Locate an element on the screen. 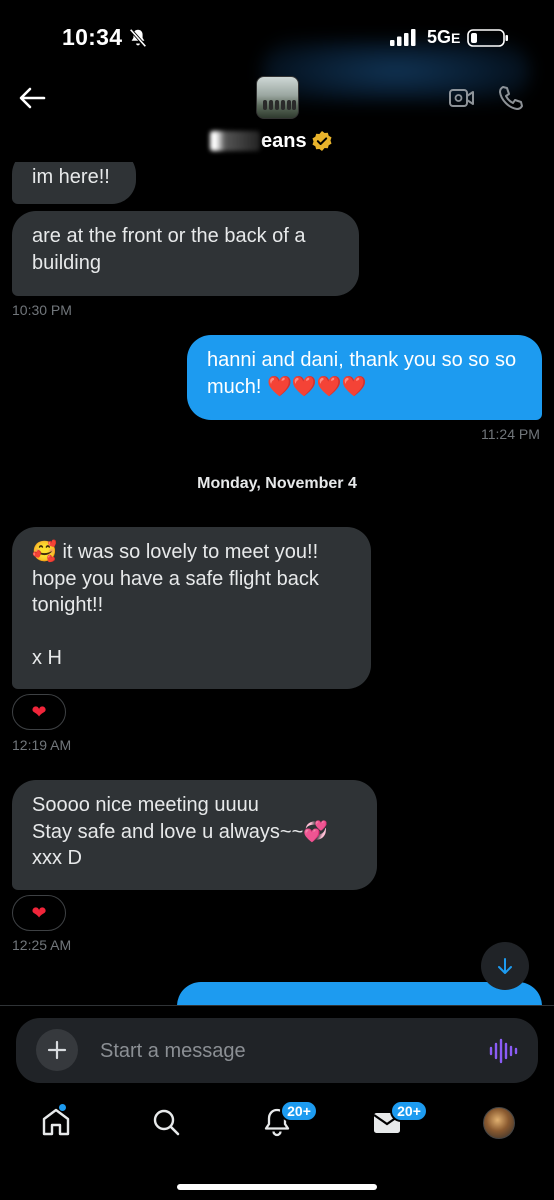 The width and height of the screenshot is (554, 1200). arrow-down-icon is located at coordinates (505, 966).